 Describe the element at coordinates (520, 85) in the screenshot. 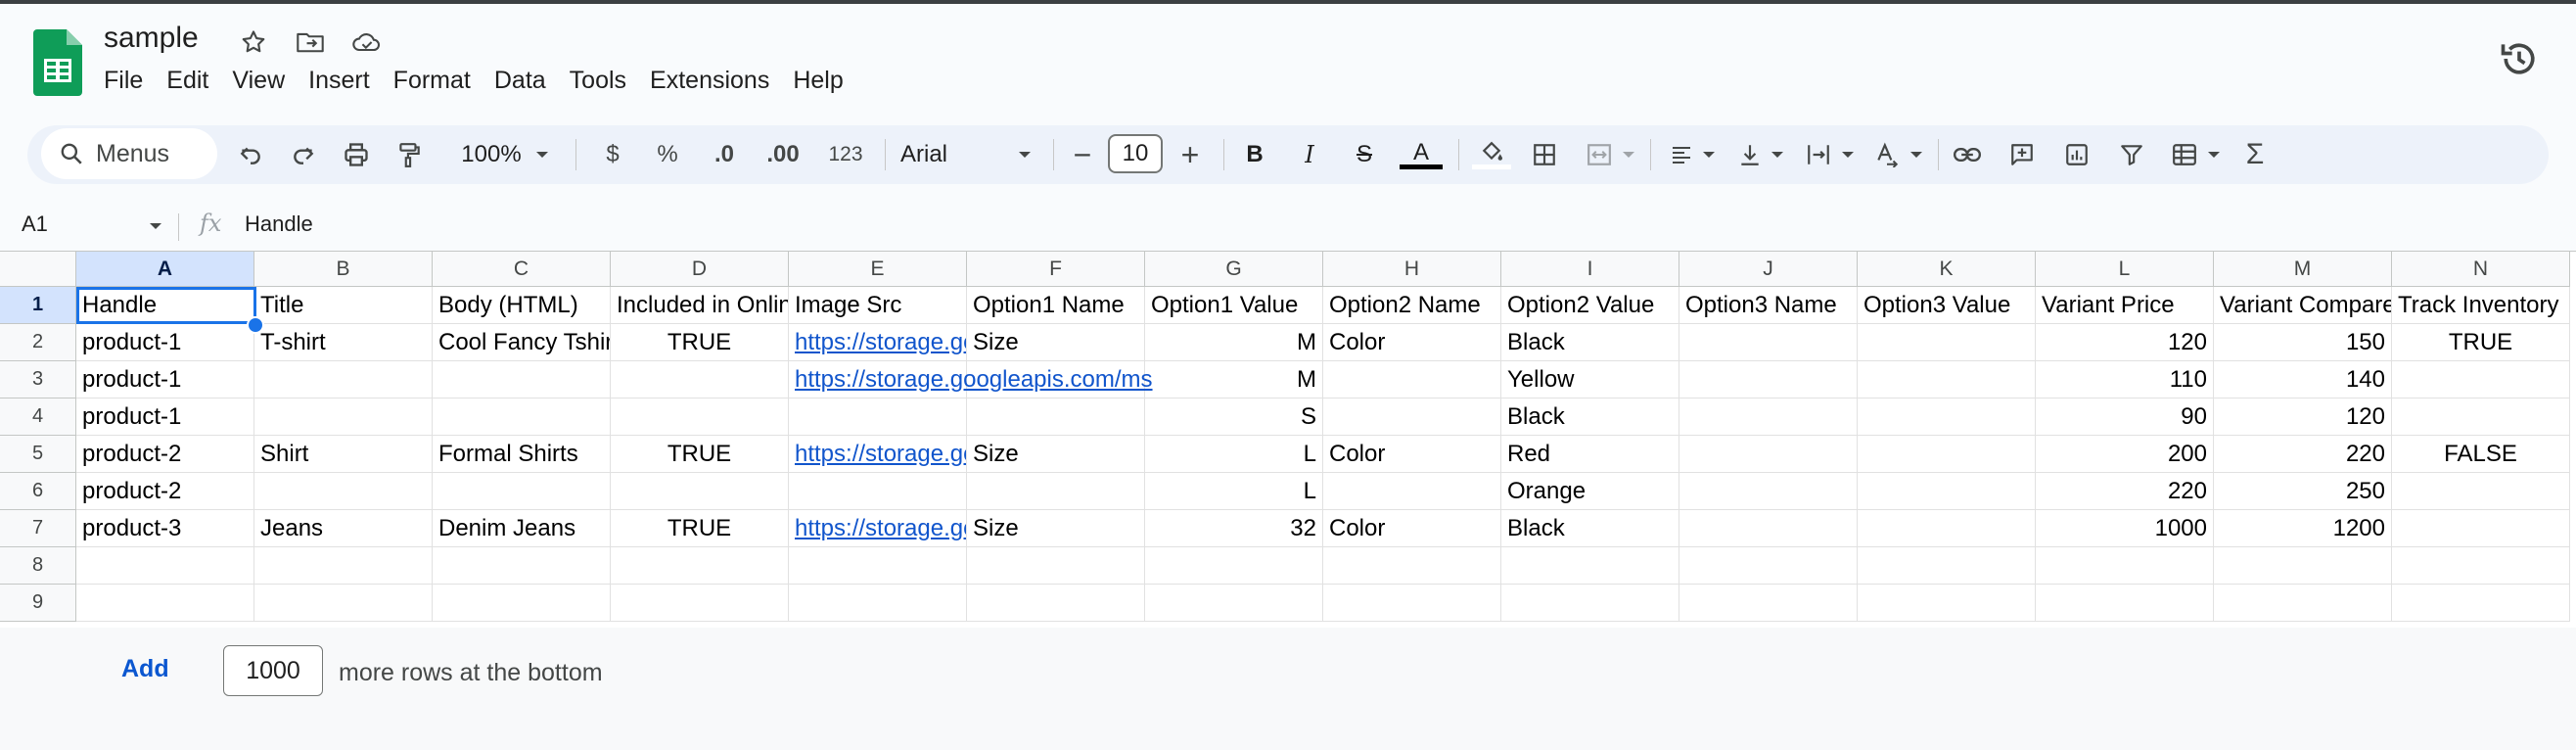

I see `menu-data: Data` at that location.